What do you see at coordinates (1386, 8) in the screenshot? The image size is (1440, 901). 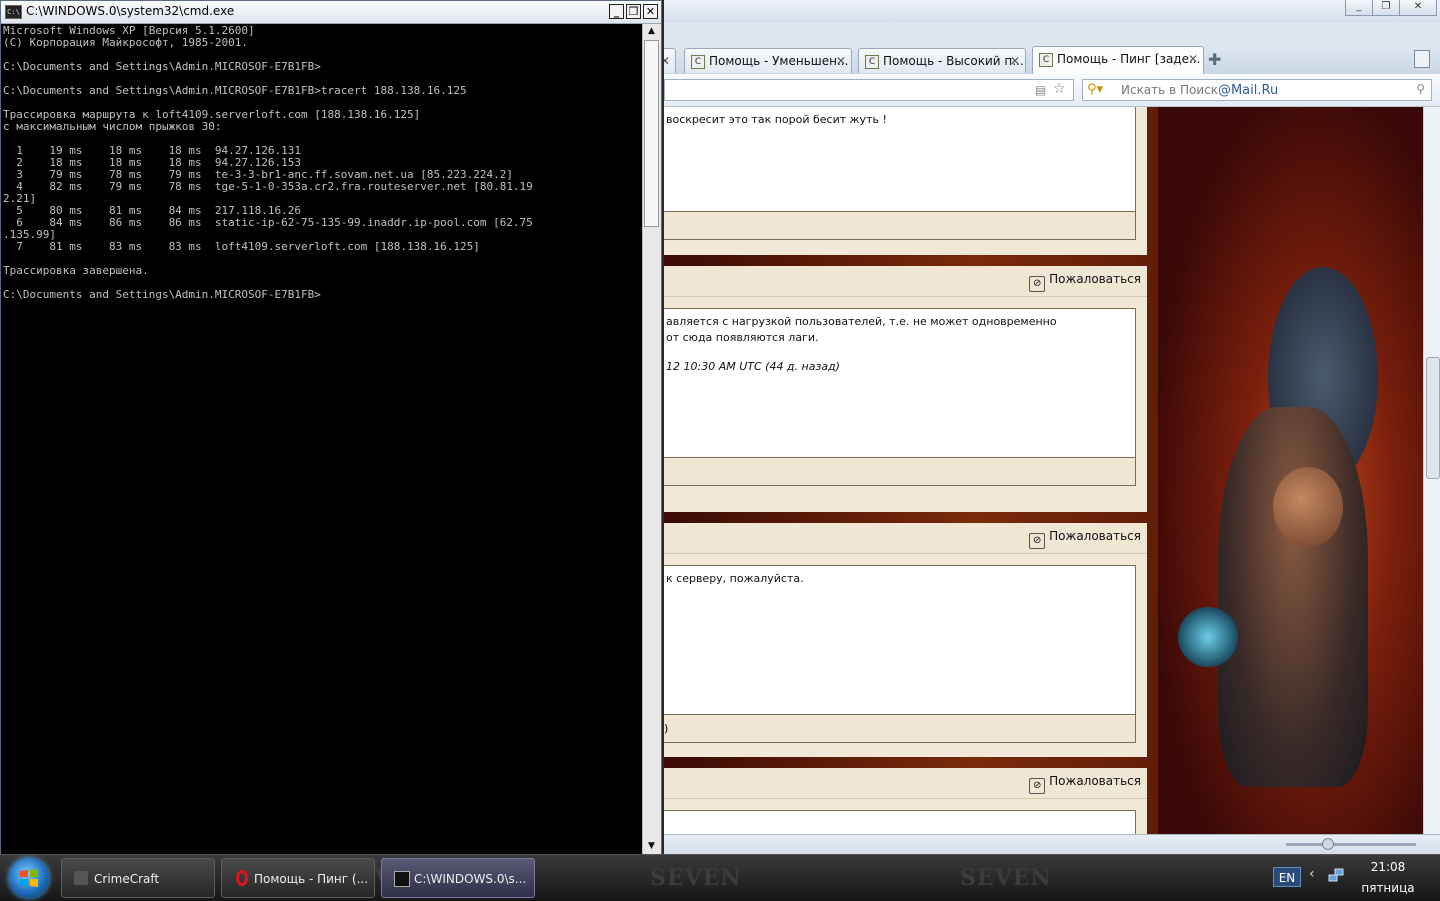 I see `browser-restore-button: ❐` at bounding box center [1386, 8].